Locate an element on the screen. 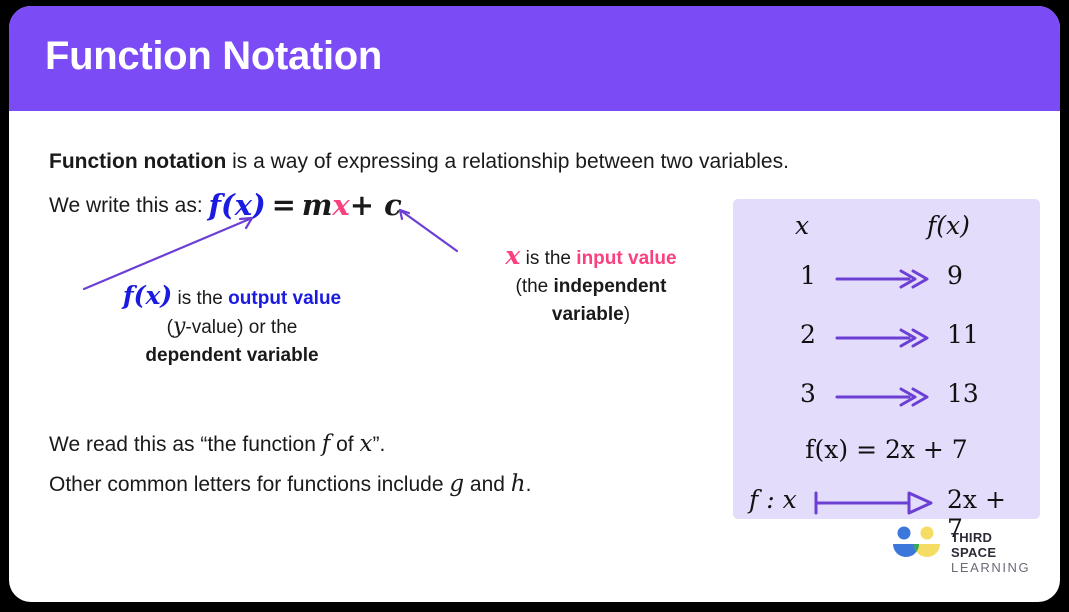 Image resolution: width=1069 pixels, height=612 pixels. annotation-input-line-1: x is the input value is located at coordinates (591, 257).